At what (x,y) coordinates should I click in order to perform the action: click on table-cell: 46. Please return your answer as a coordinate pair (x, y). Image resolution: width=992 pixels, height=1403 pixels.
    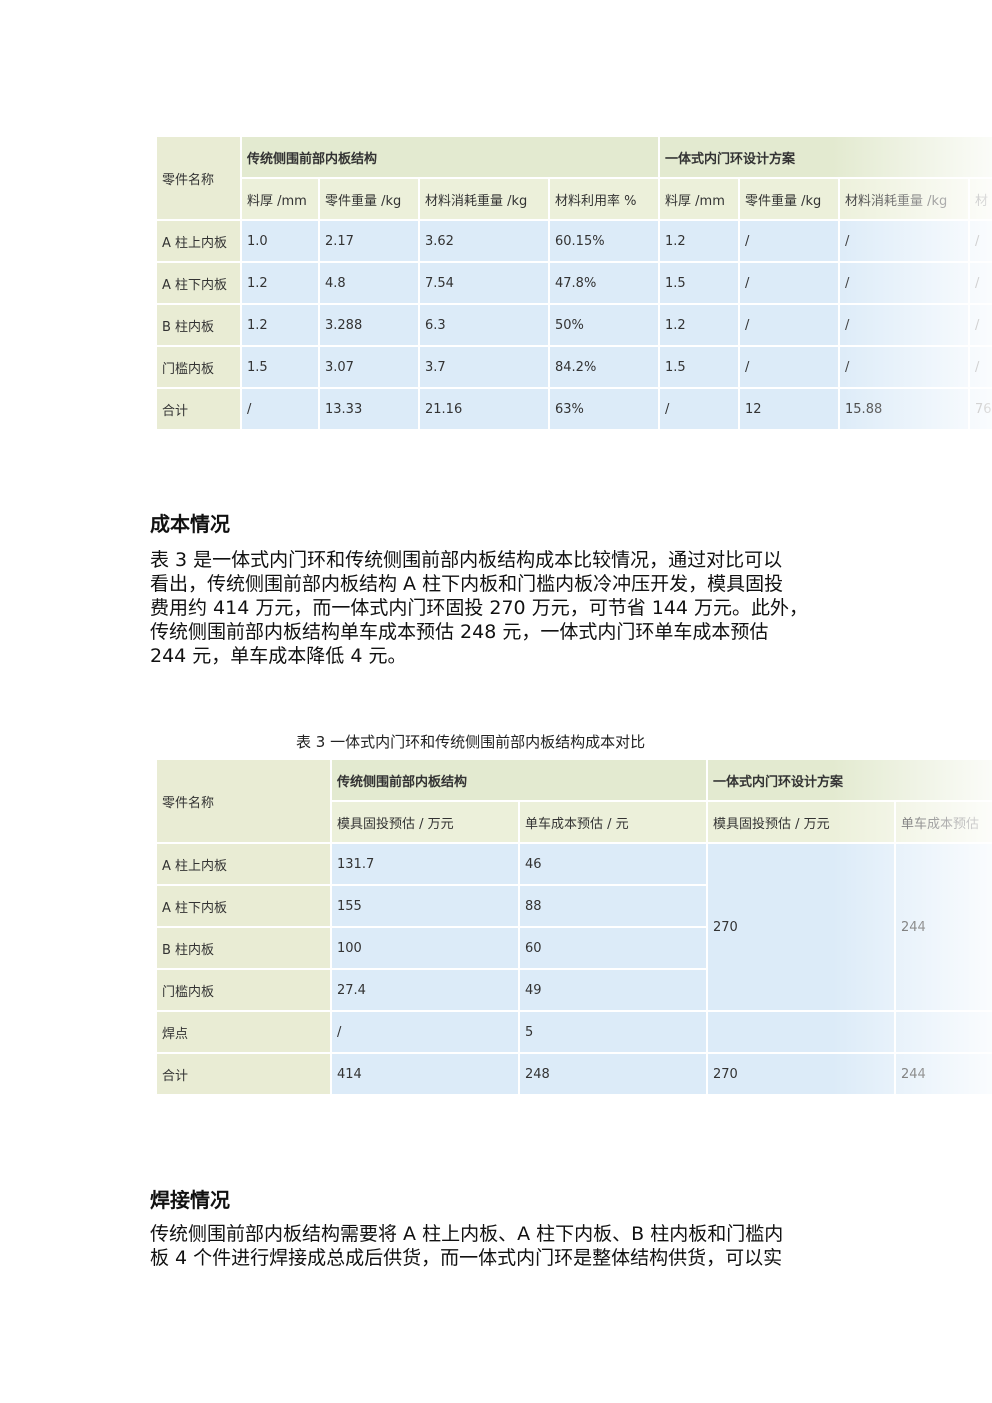
    Looking at the image, I should click on (613, 864).